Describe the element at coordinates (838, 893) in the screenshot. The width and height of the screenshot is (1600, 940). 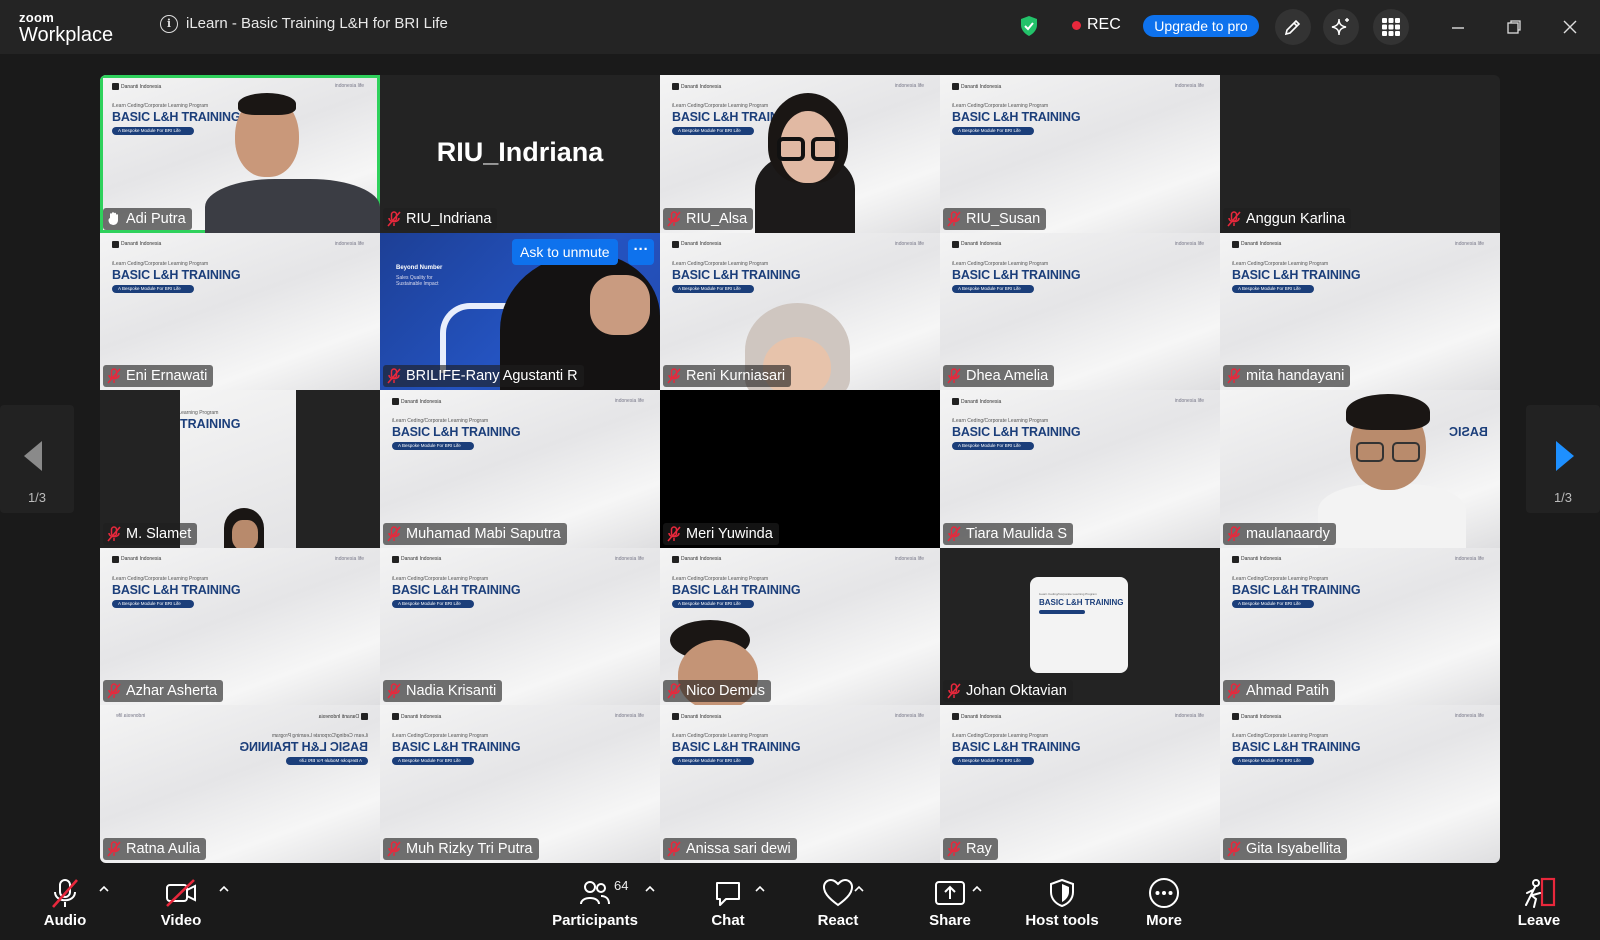
I see `heart-icon` at that location.